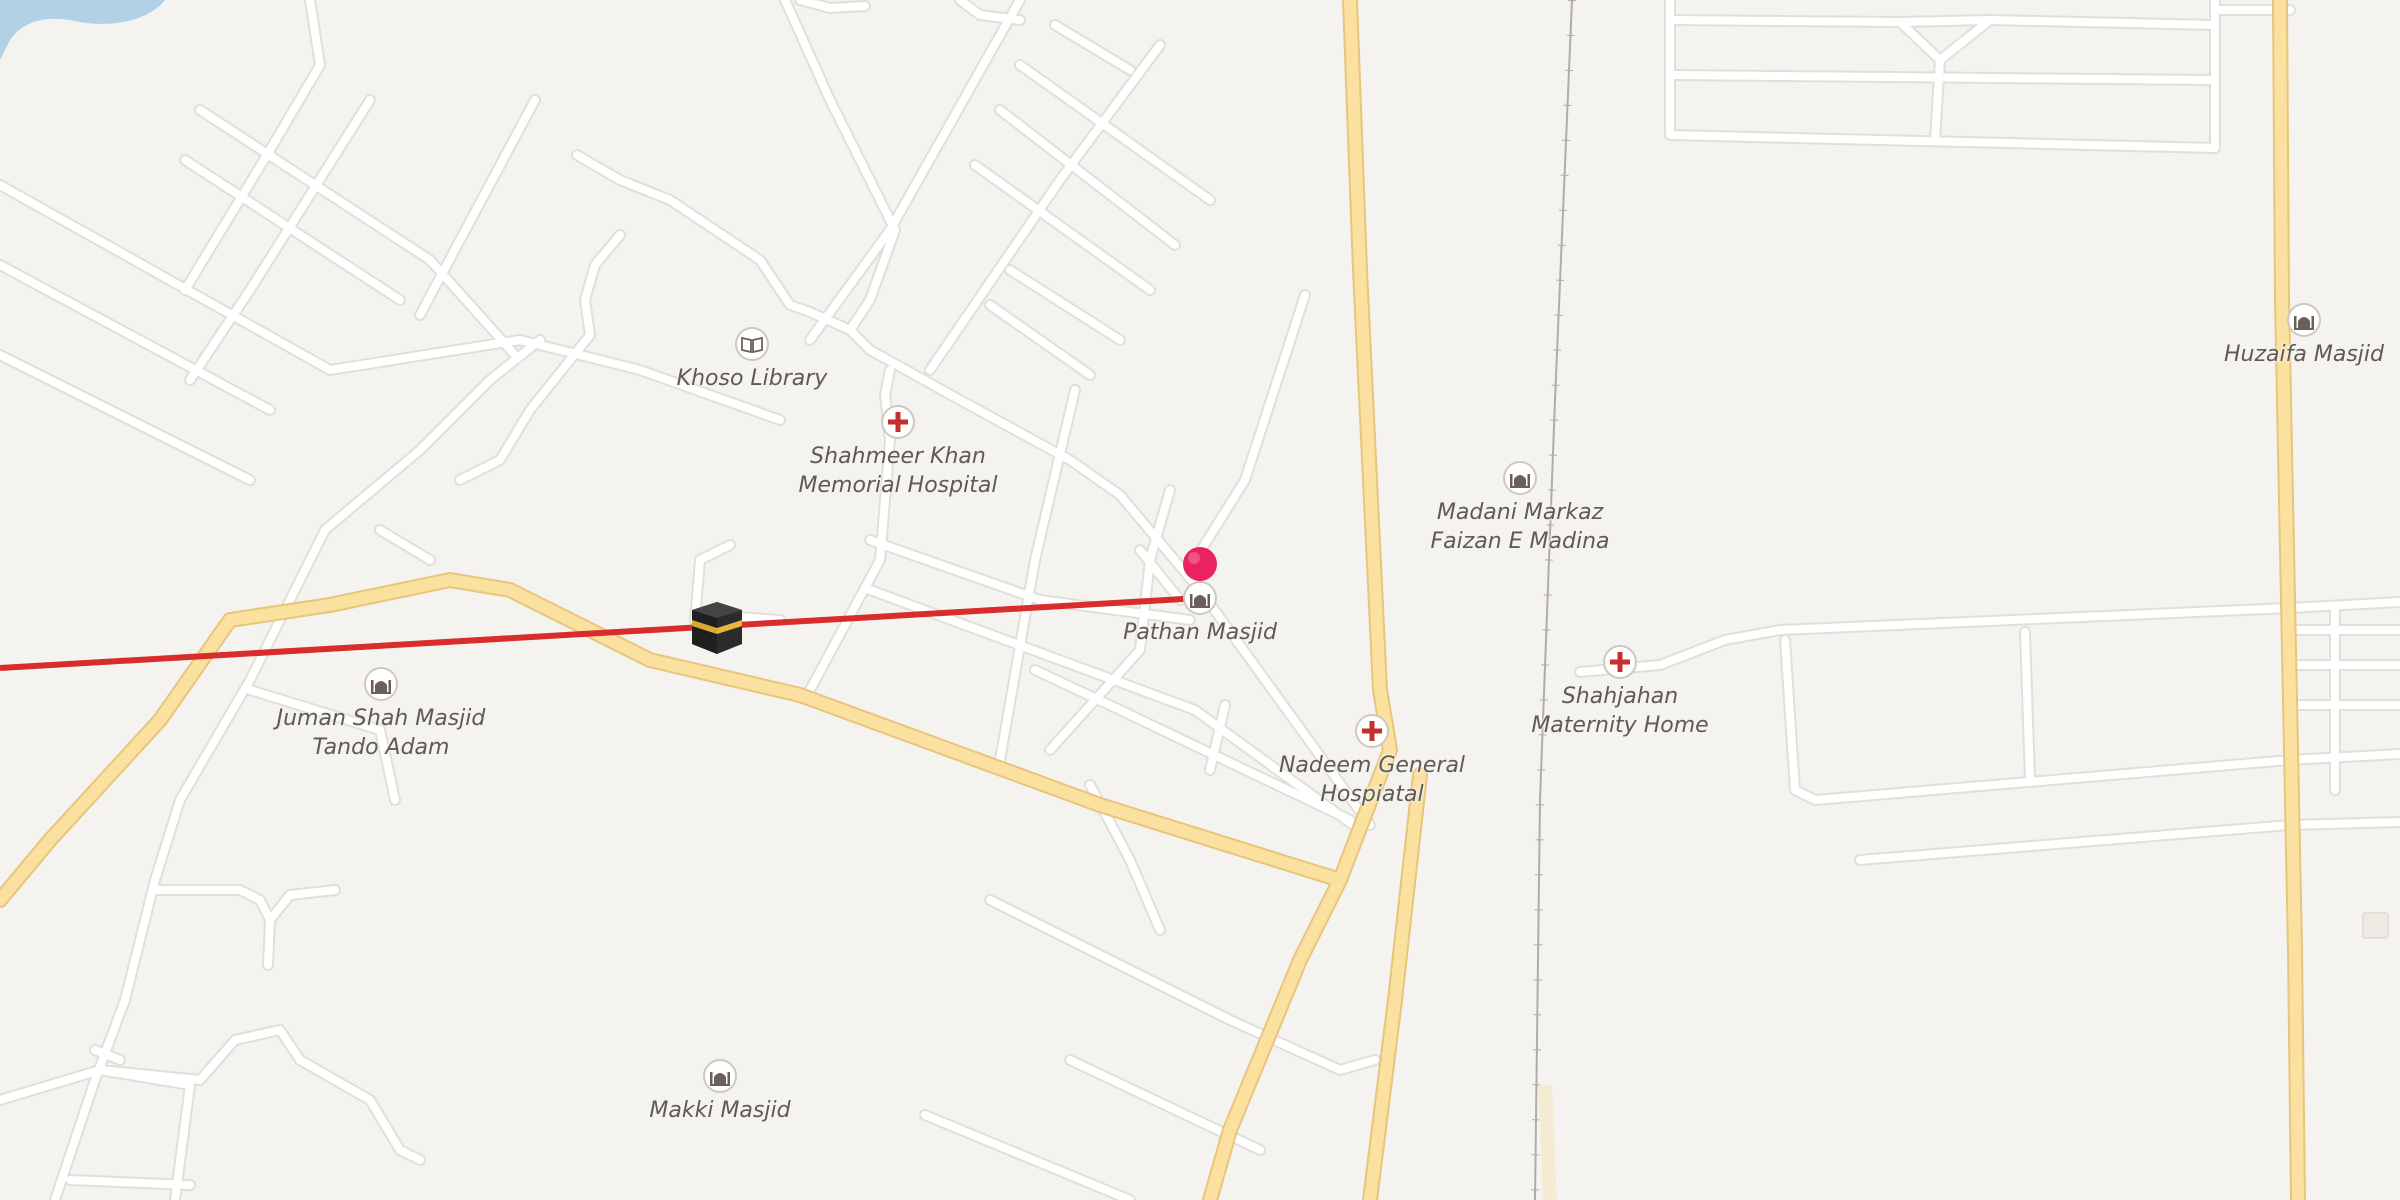 The width and height of the screenshot is (2400, 1200). Describe the element at coordinates (1372, 794) in the screenshot. I see `poi-label-line-2: Hospiatal` at that location.